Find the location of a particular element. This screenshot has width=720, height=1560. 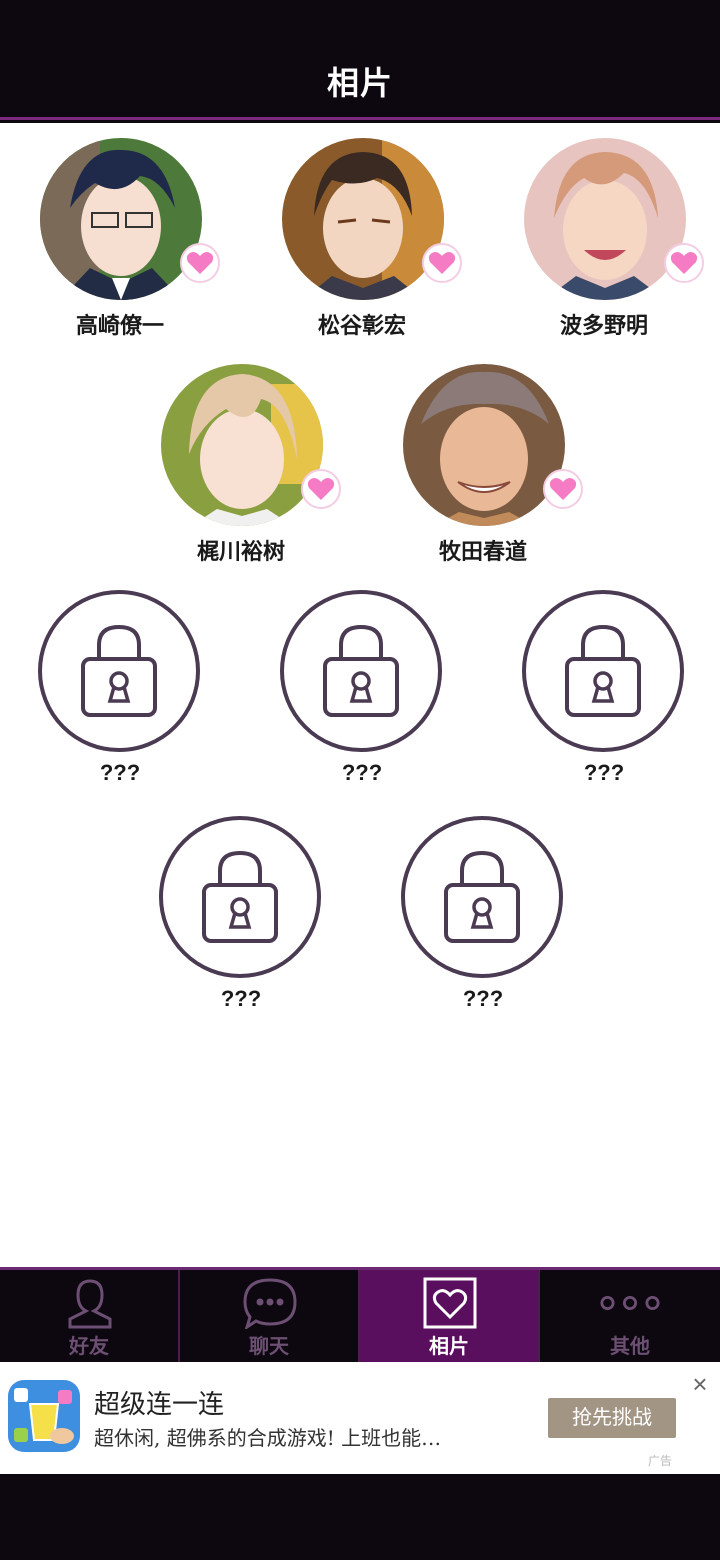

tab-label: 好友 is located at coordinates (89, 1347).